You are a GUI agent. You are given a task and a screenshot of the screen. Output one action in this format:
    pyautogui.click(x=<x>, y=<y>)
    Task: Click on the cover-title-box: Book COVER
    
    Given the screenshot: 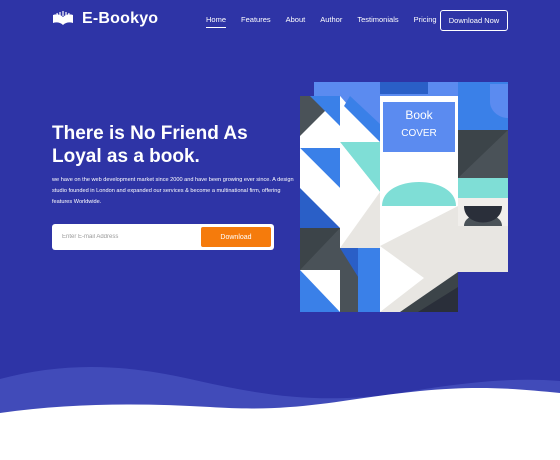 What is the action you would take?
    pyautogui.click(x=419, y=127)
    